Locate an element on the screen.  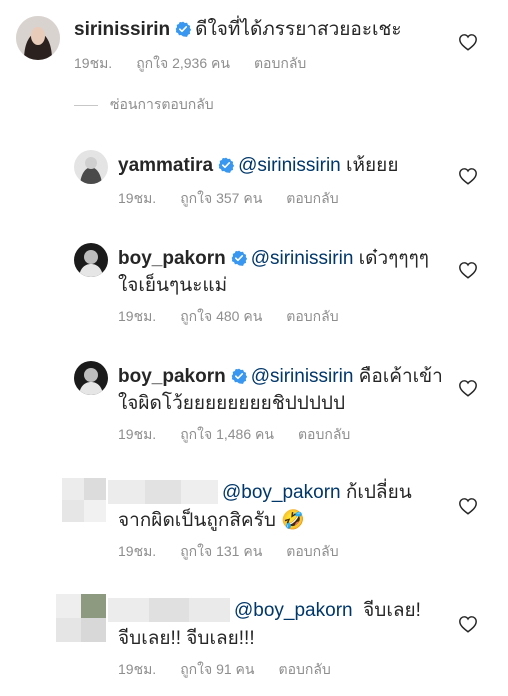
username: yammatira is located at coordinates (165, 165).